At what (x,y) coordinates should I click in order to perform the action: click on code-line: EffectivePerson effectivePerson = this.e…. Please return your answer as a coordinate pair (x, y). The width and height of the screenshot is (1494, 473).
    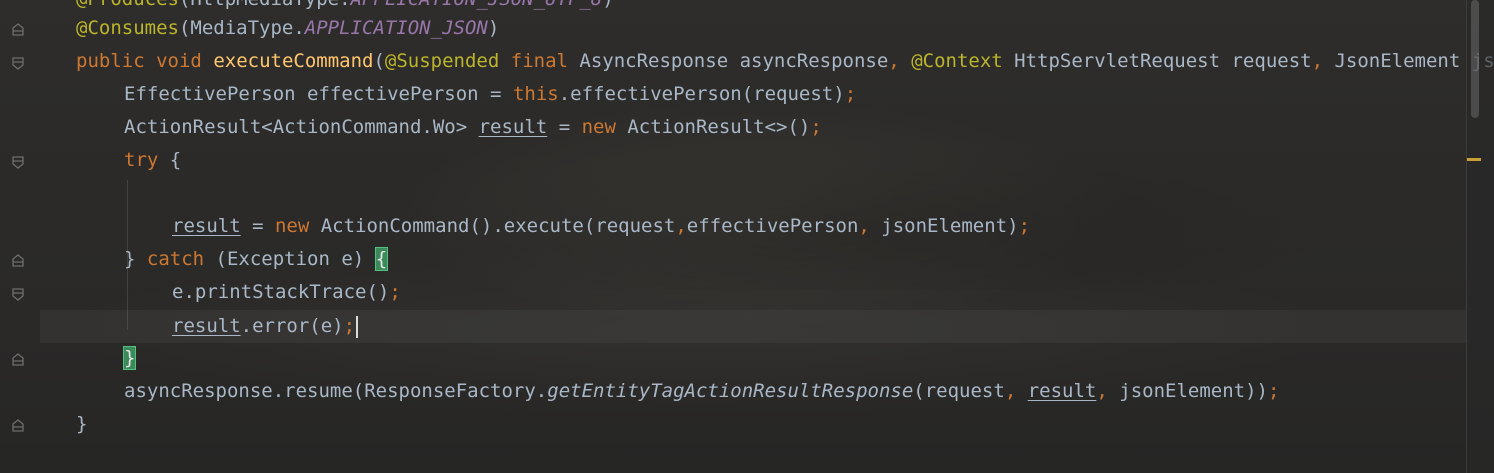
    Looking at the image, I should click on (490, 94).